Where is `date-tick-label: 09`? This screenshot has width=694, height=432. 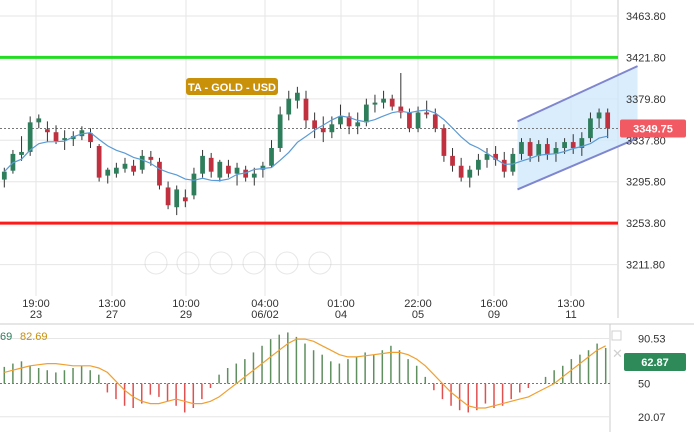
date-tick-label: 09 is located at coordinates (494, 315).